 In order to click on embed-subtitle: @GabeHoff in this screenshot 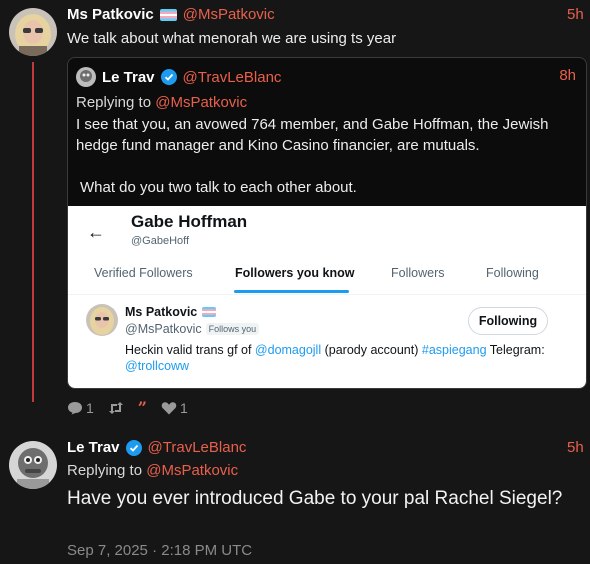, I will do `click(160, 241)`.